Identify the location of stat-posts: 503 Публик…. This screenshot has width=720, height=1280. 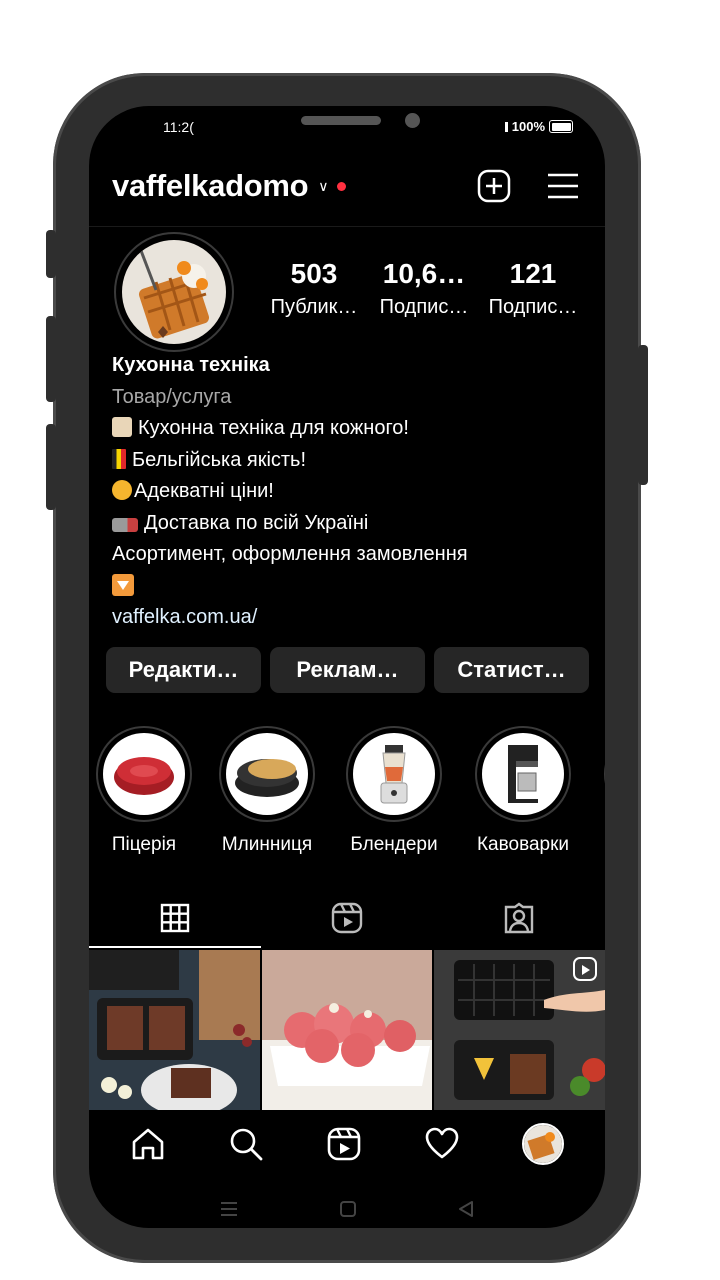
(314, 288).